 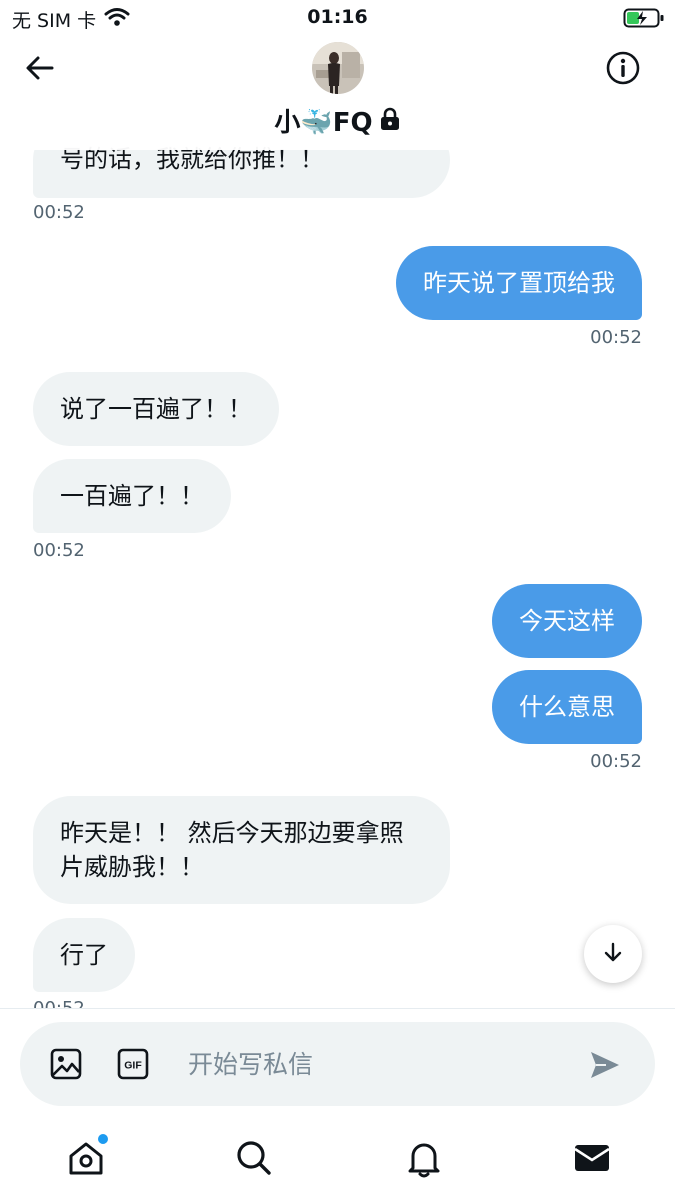 I want to click on home-badge-dot, so click(x=103, y=1139).